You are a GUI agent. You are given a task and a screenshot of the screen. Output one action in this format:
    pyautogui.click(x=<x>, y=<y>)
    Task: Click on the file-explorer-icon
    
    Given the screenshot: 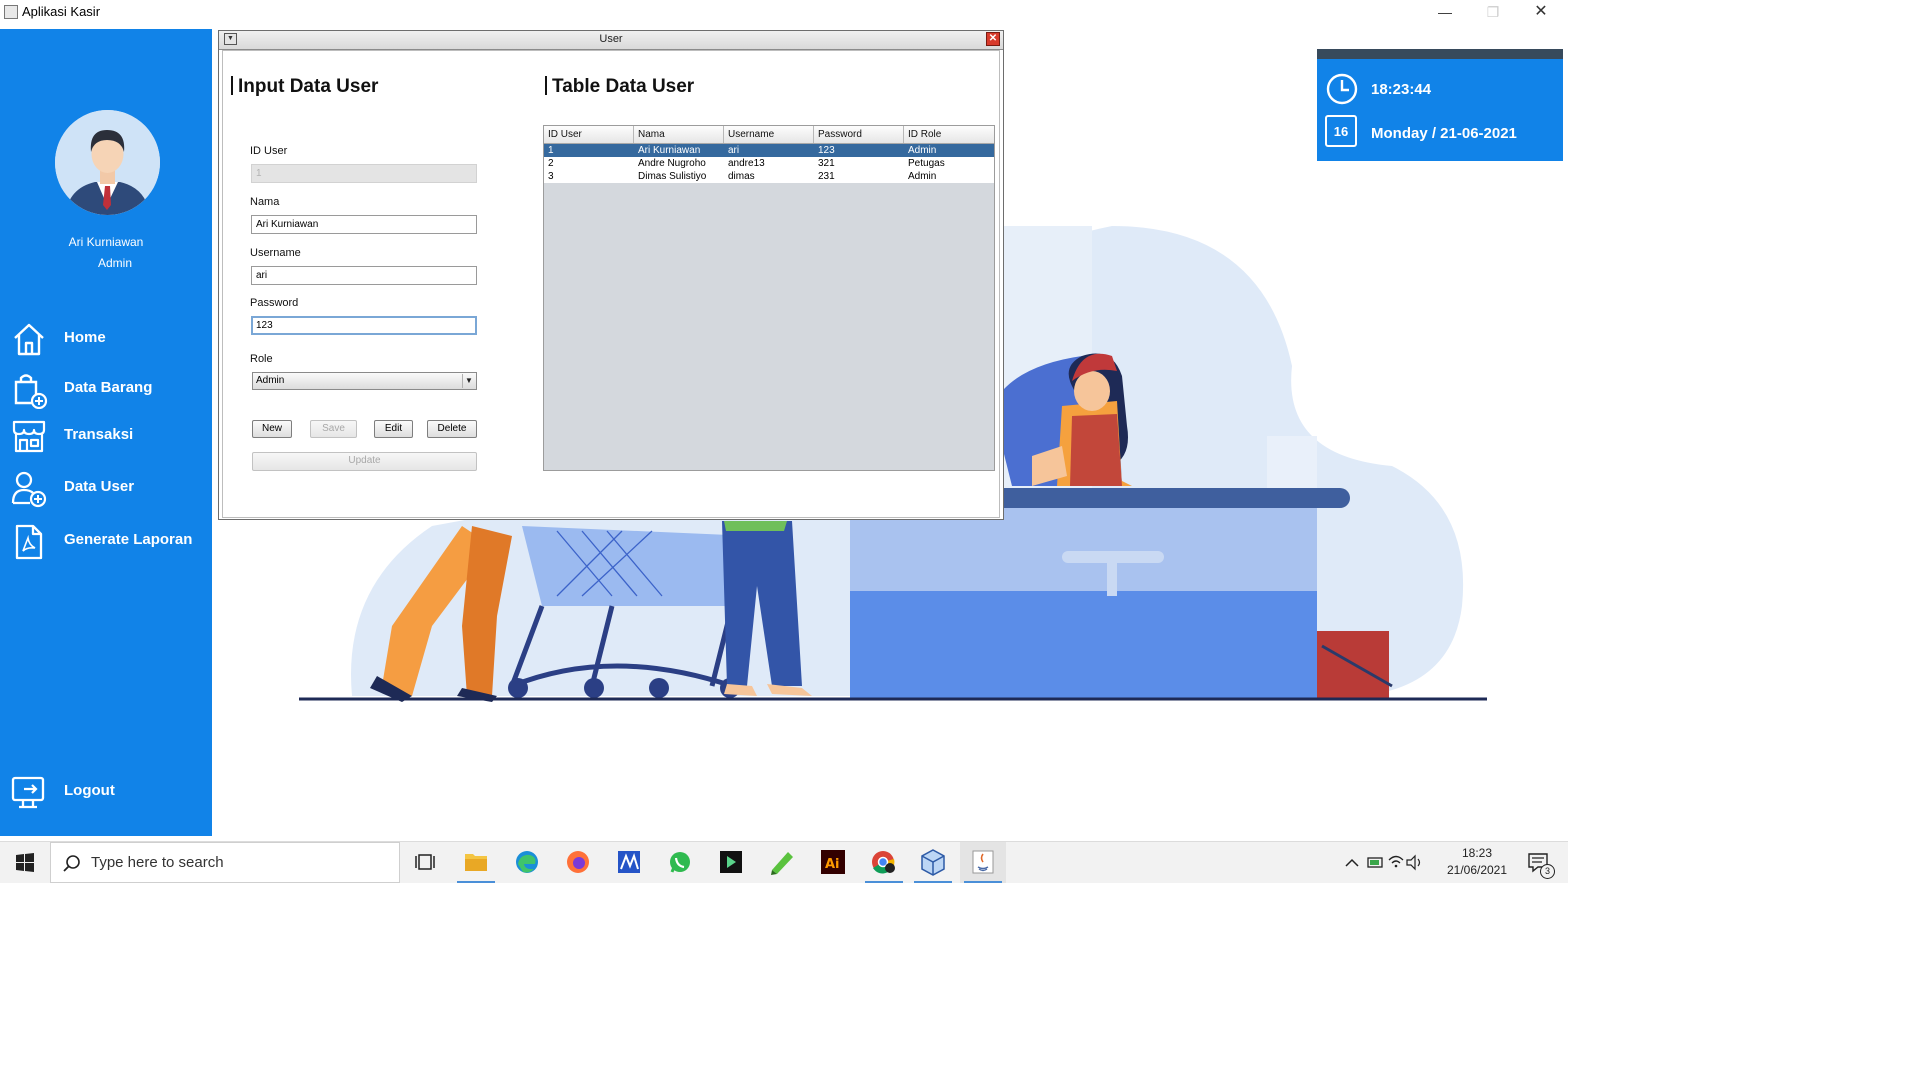 What is the action you would take?
    pyautogui.click(x=476, y=862)
    